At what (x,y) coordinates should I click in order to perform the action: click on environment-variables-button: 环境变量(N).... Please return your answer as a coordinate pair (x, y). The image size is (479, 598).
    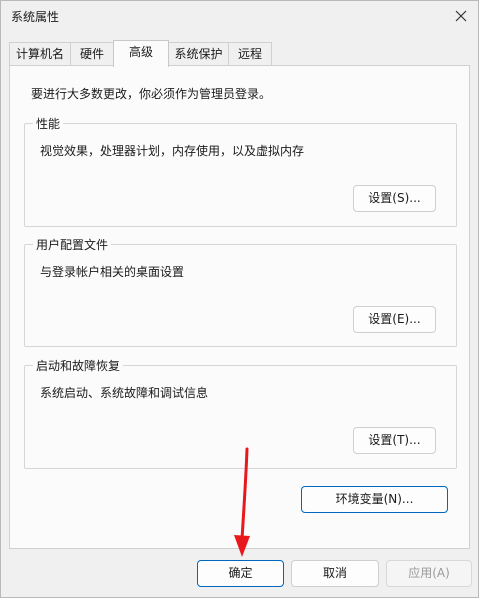
    Looking at the image, I should click on (374, 499).